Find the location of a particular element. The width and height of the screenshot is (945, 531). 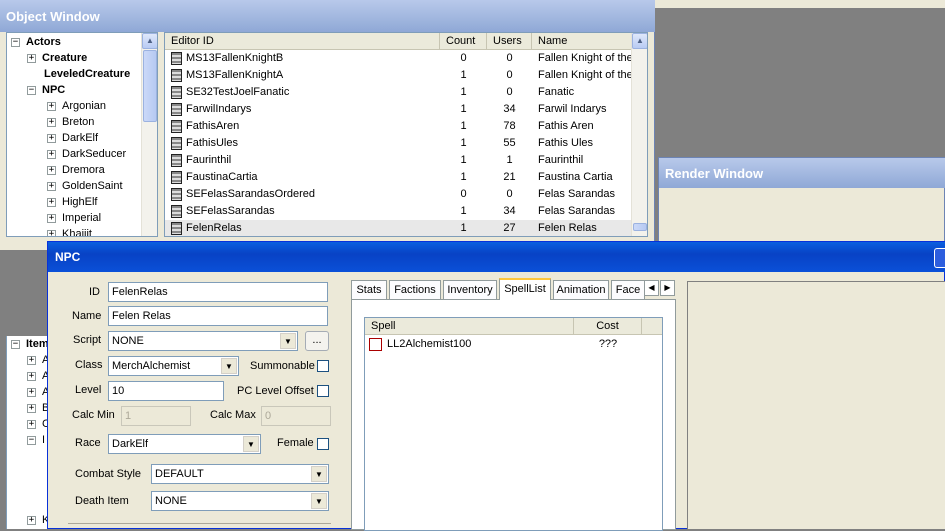

table-row: FathisUles 1 55 Fathis Ules is located at coordinates (398, 143).